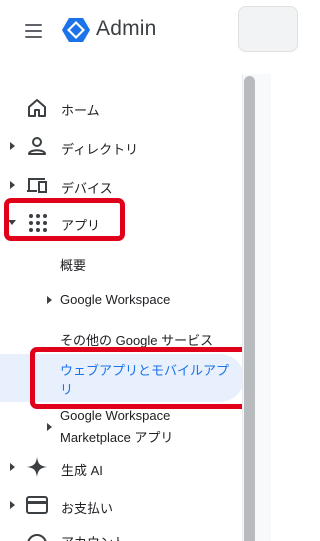  Describe the element at coordinates (120, 467) in the screenshot. I see `sidebar-item-generative-ai: 生成 AI` at that location.